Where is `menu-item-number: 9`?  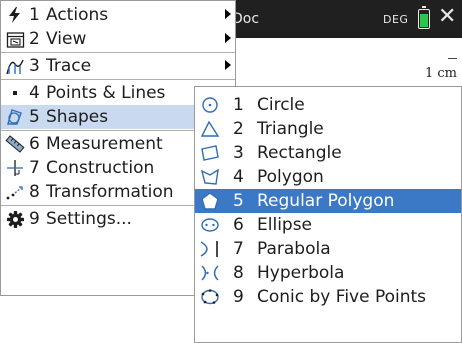 menu-item-number: 9 is located at coordinates (34, 219).